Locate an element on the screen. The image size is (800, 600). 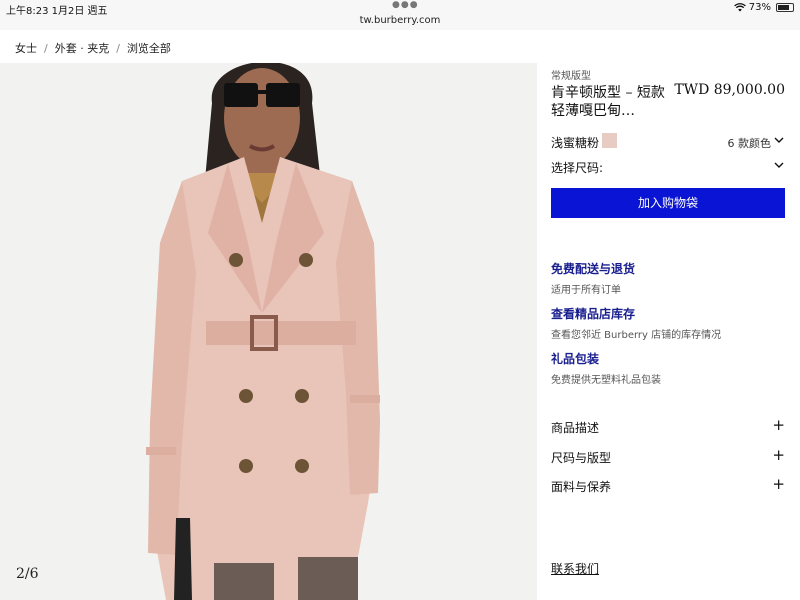
service-subtitle: 适用于所有订单 is located at coordinates (586, 290).